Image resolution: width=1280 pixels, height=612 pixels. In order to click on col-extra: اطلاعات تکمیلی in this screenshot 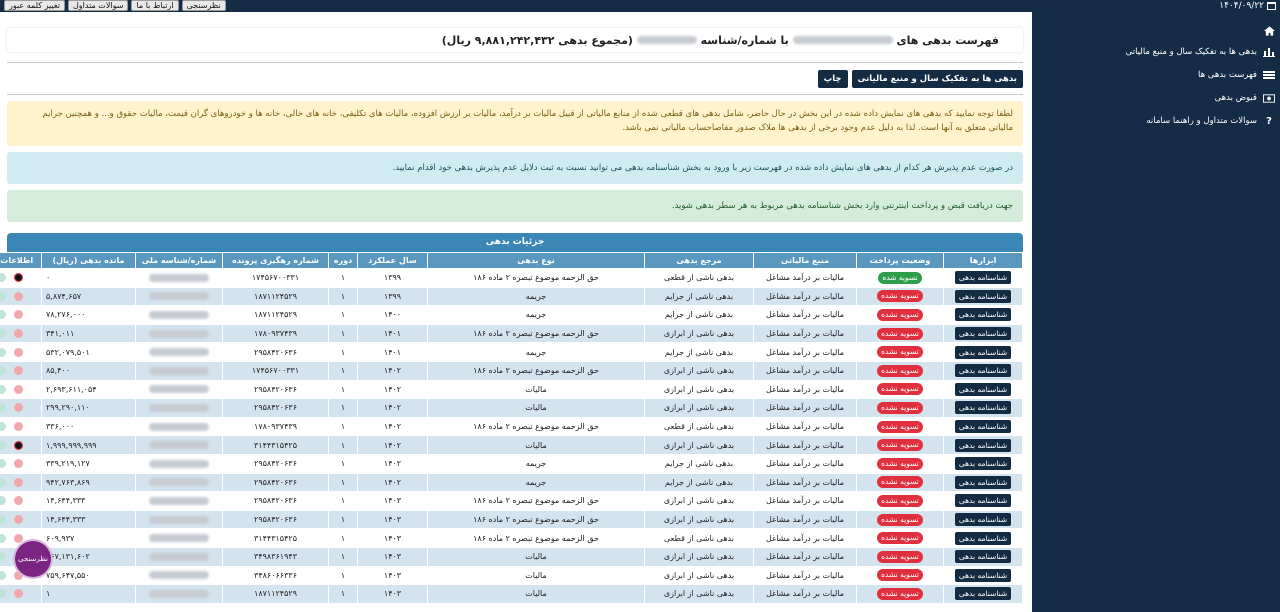, I will do `click(21, 260)`.